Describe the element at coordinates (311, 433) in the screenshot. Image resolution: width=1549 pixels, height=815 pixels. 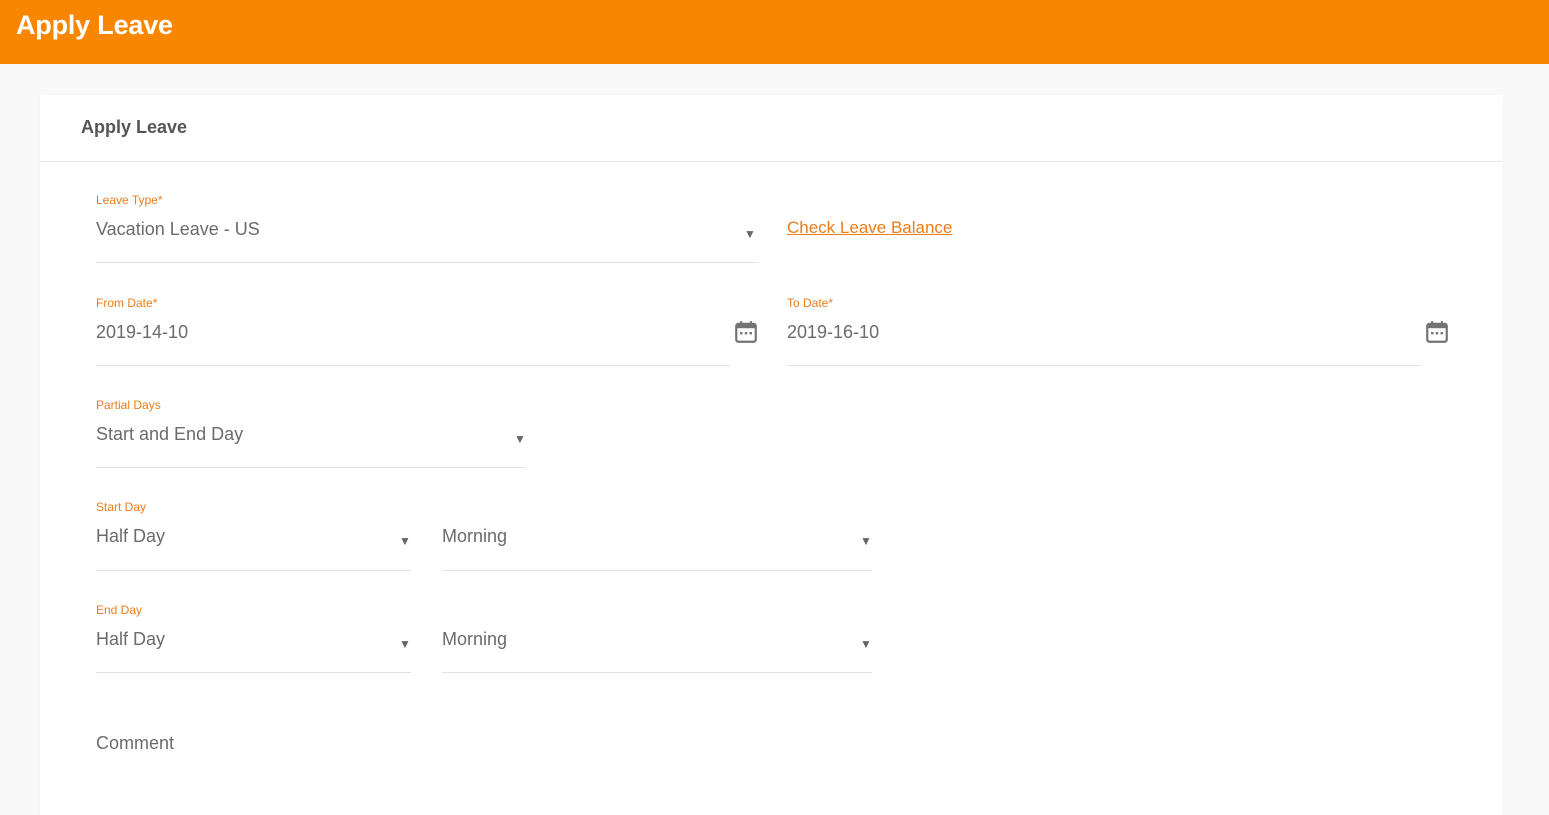
I see `partial-days-select: Partial Days Start and End Day ▼` at that location.